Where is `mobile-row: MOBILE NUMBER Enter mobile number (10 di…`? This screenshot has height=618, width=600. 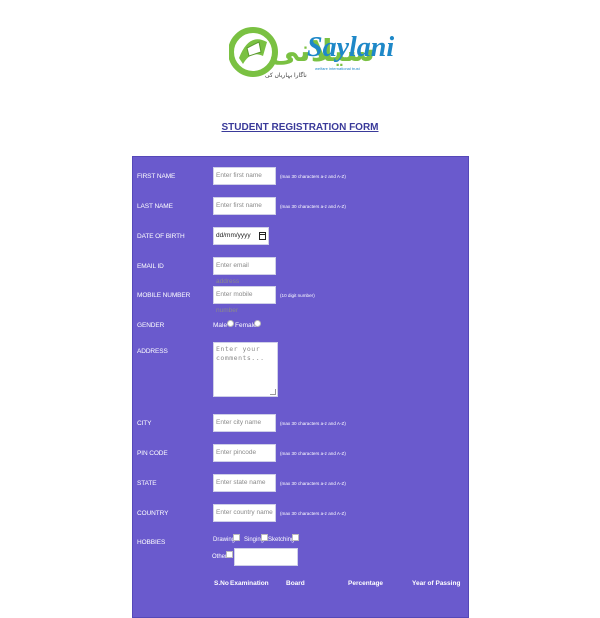
mobile-row: MOBILE NUMBER Enter mobile number (10 di… is located at coordinates (300, 300).